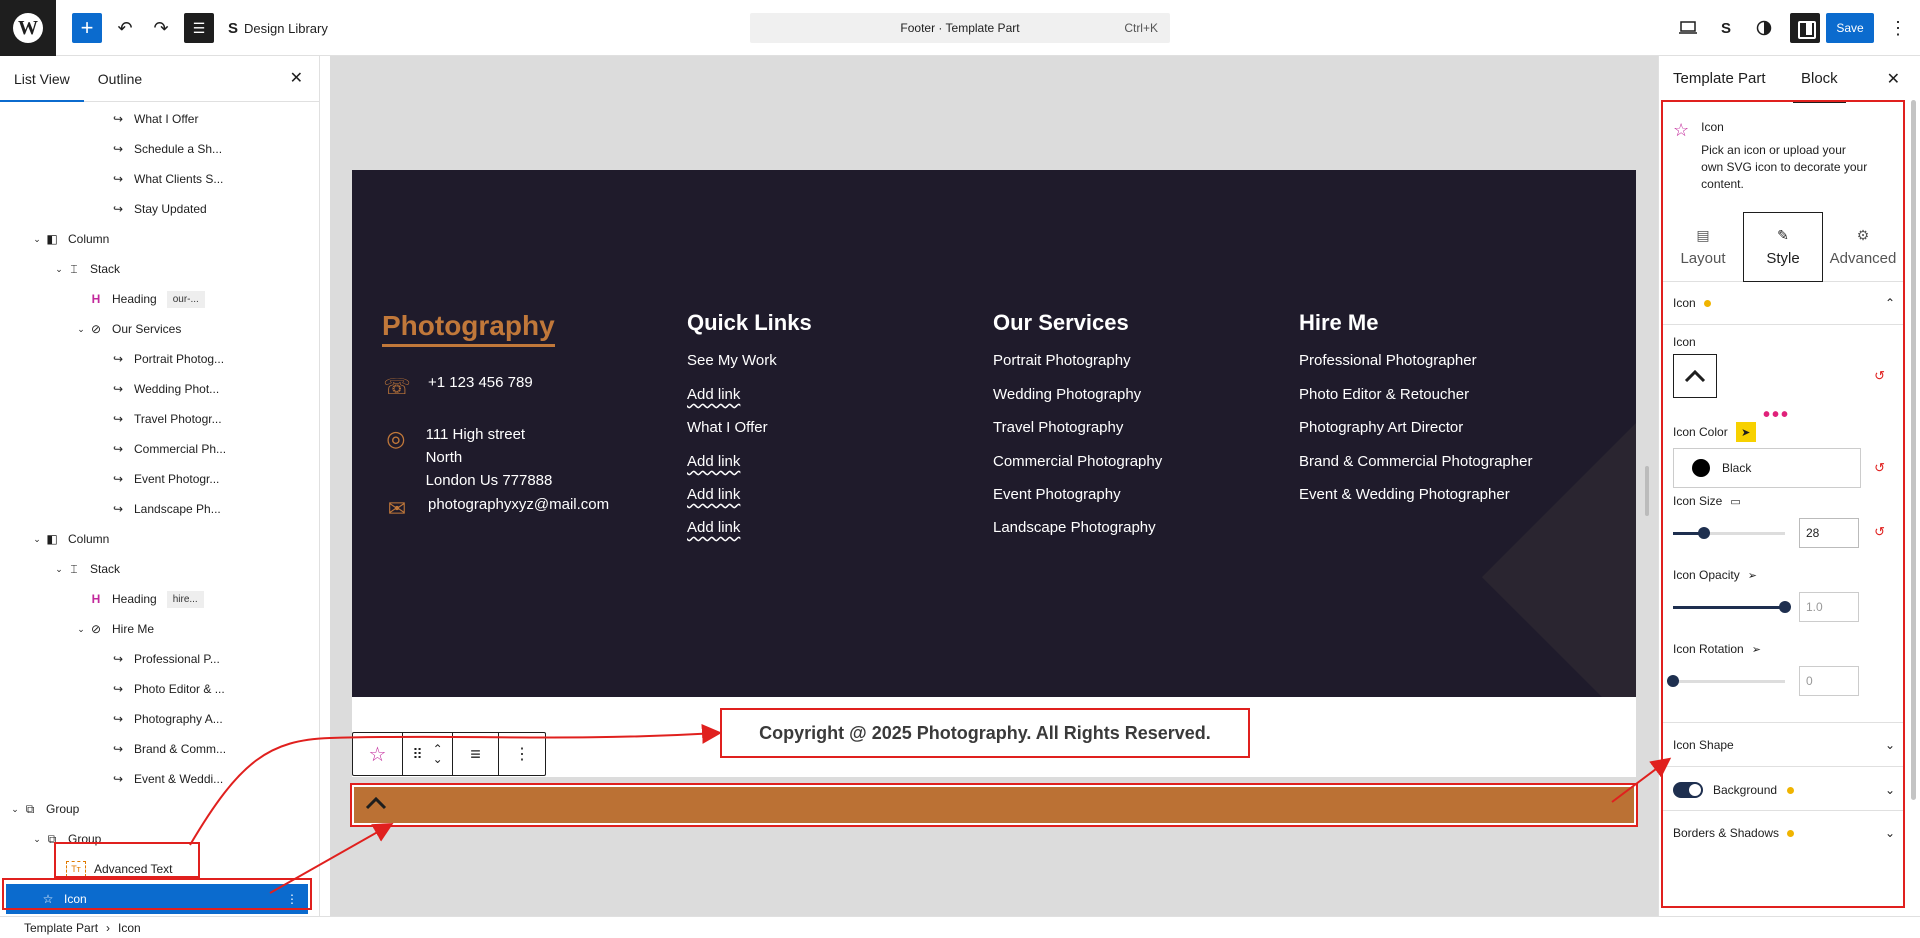  Describe the element at coordinates (1898, 28) in the screenshot. I see `options-menu-icon: ⋮` at that location.